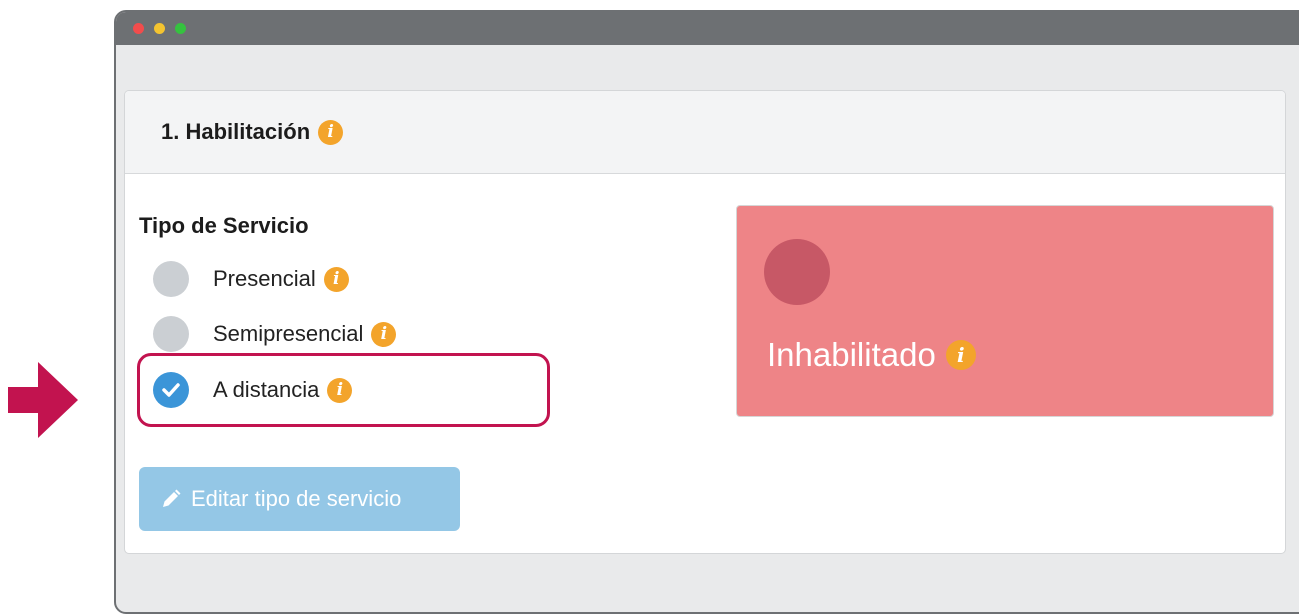 The image size is (1299, 614). Describe the element at coordinates (171, 279) in the screenshot. I see `radio-presencial` at that location.